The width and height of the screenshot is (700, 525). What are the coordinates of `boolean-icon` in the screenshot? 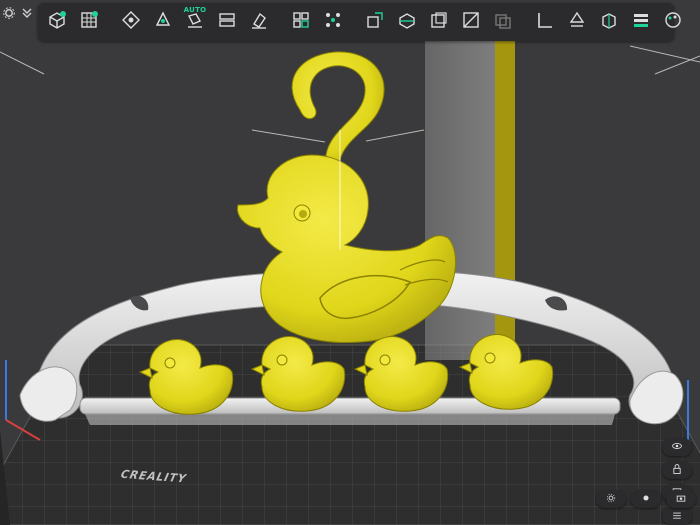 It's located at (503, 22).